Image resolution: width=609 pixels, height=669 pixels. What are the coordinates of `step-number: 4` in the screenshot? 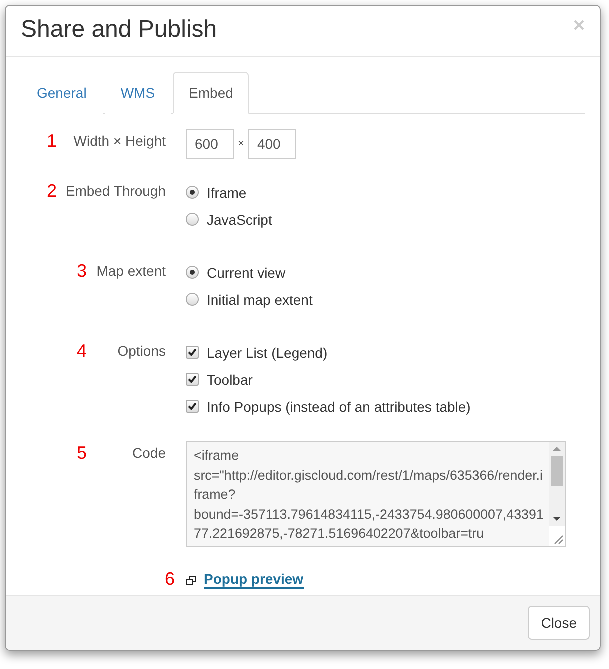 It's located at (82, 351).